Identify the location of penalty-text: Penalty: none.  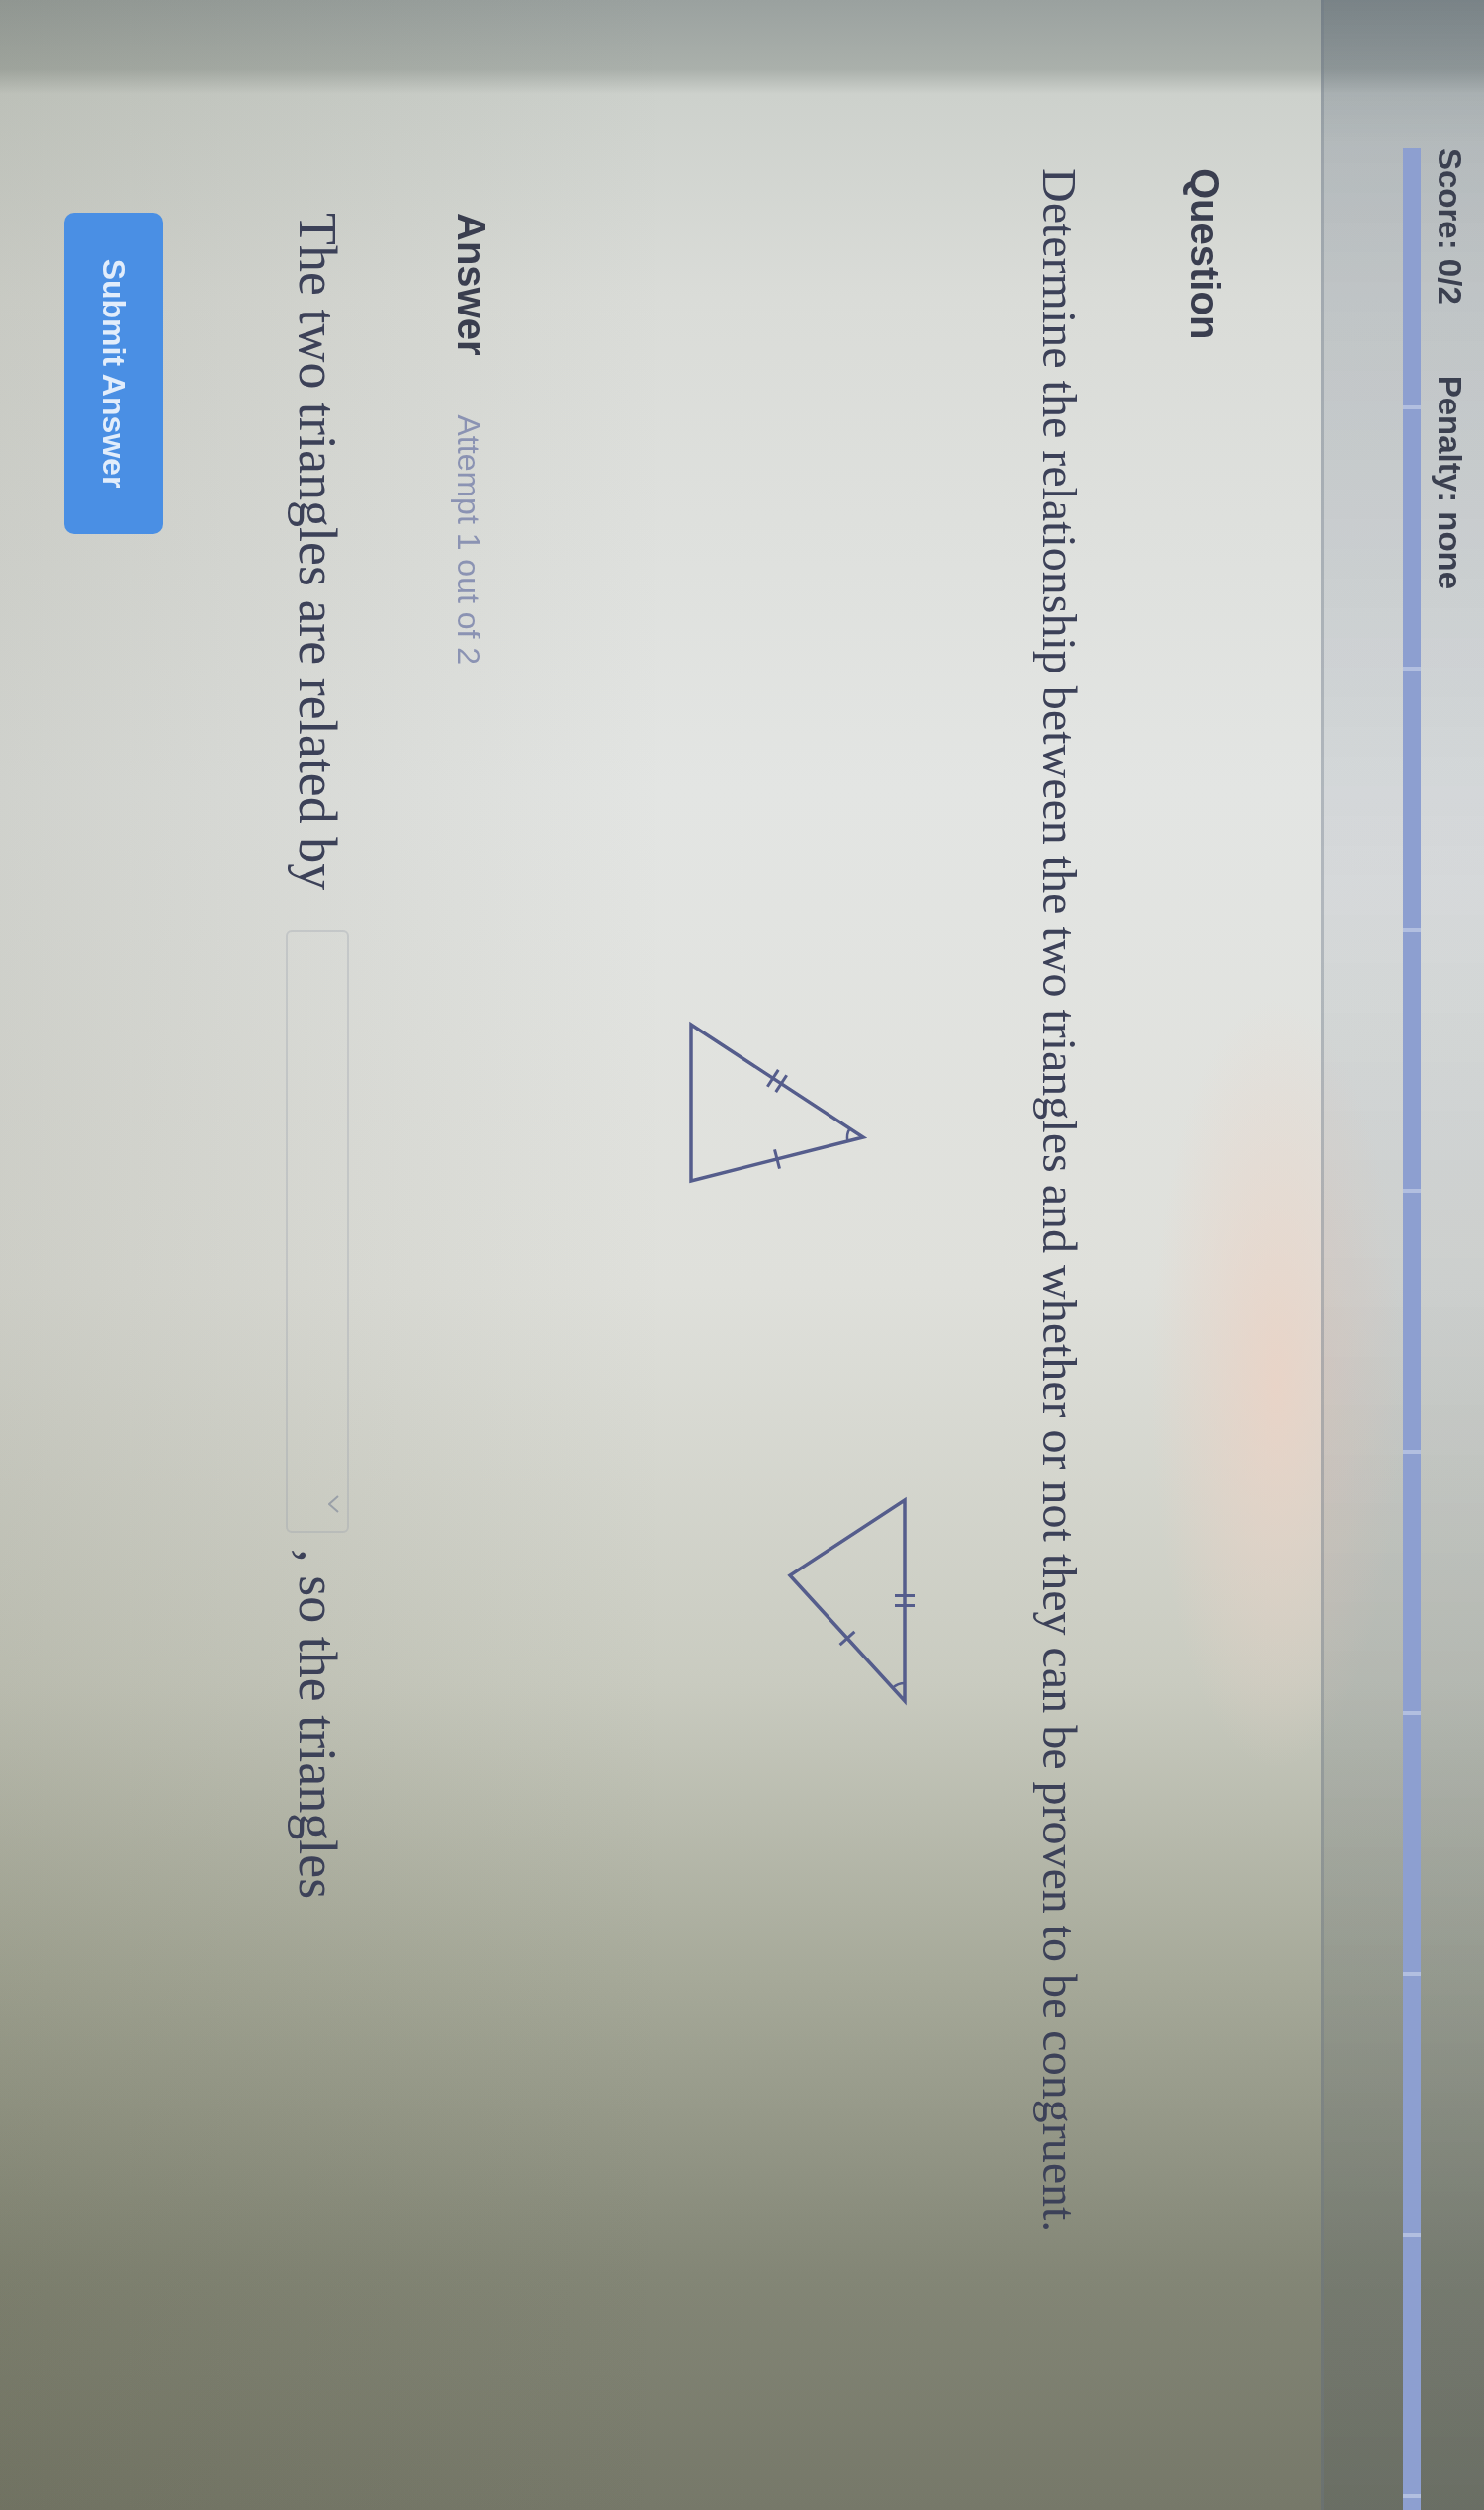
(1449, 482).